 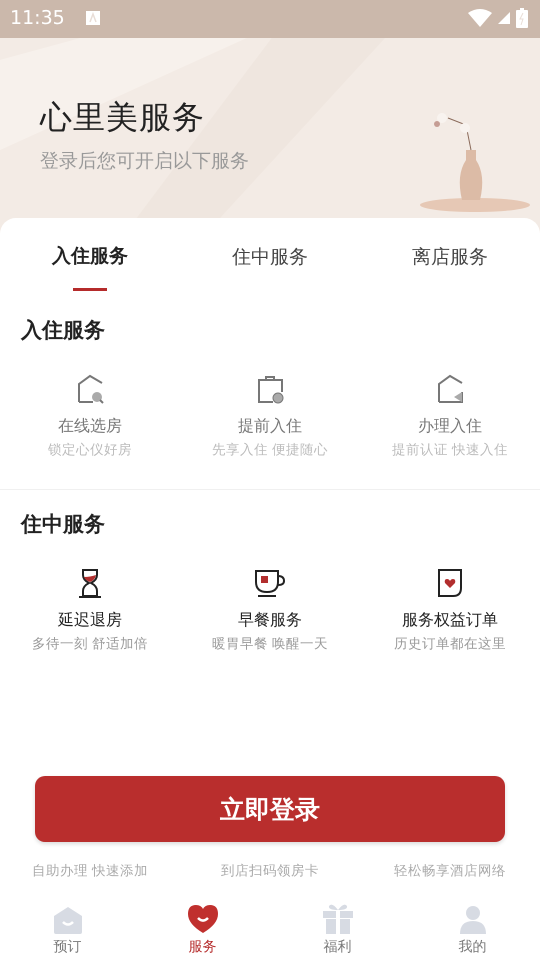 What do you see at coordinates (270, 871) in the screenshot?
I see `service-description: 到店扫码领房卡` at bounding box center [270, 871].